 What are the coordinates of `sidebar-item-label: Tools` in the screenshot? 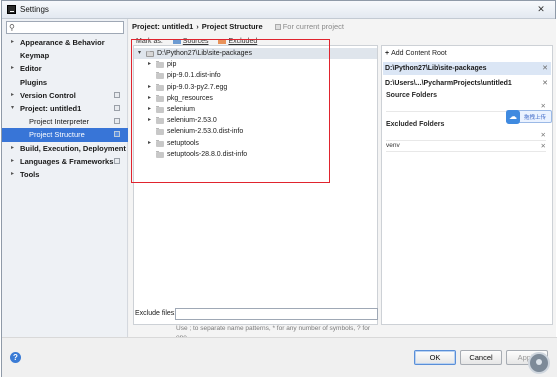 It's located at (30, 174).